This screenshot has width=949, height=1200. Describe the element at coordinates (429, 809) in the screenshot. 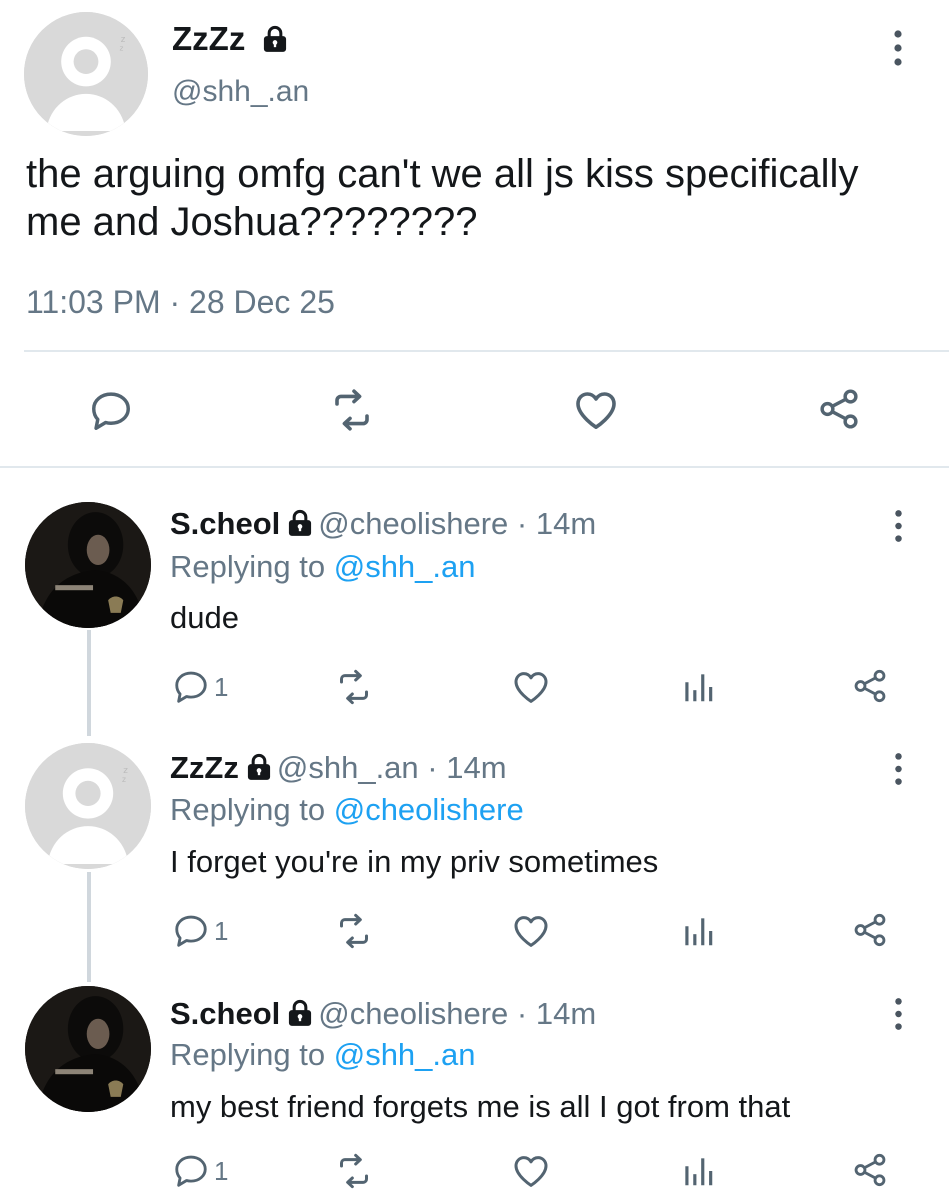

I see `replying-to-handle: @cheolishere` at that location.